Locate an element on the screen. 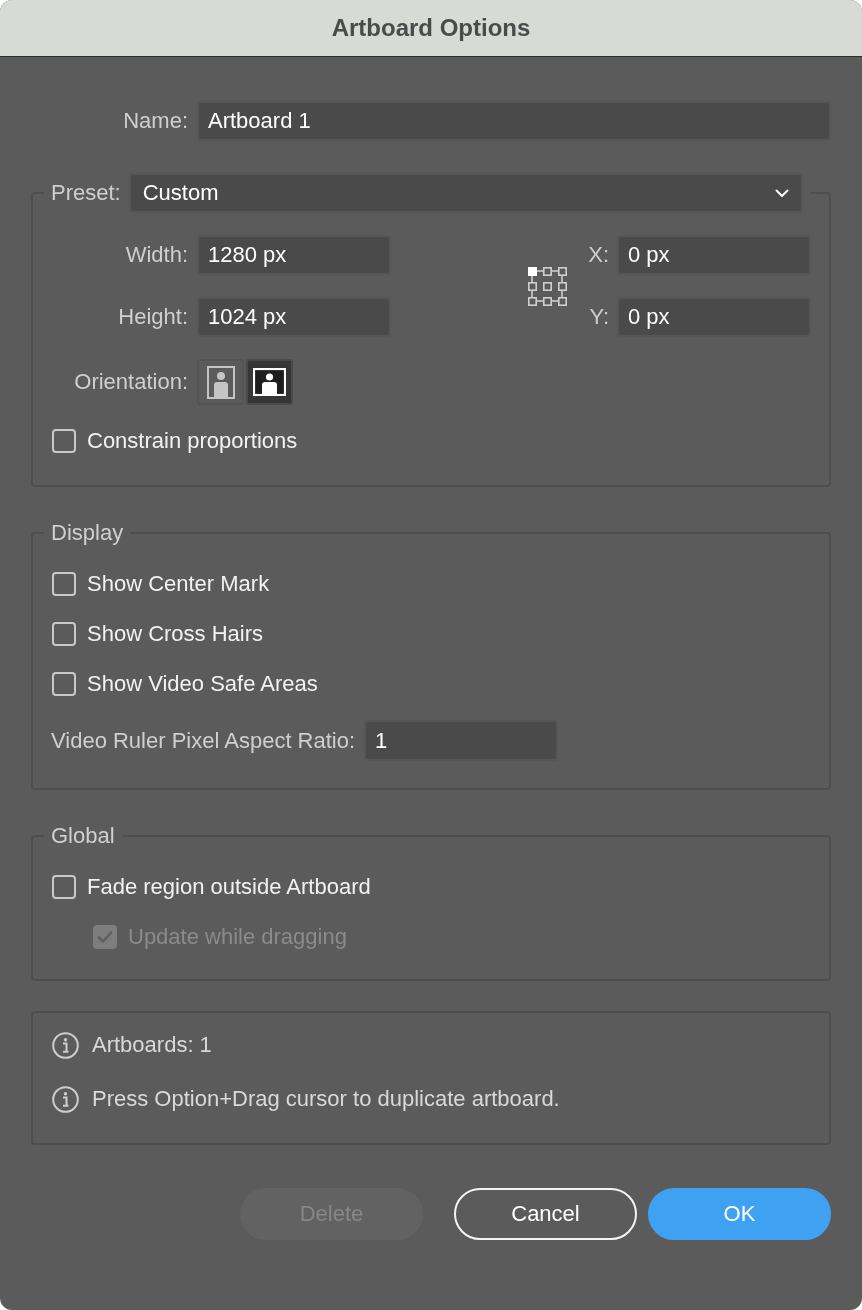 Image resolution: width=862 pixels, height=1310 pixels. field-label: Preset: is located at coordinates (86, 193).